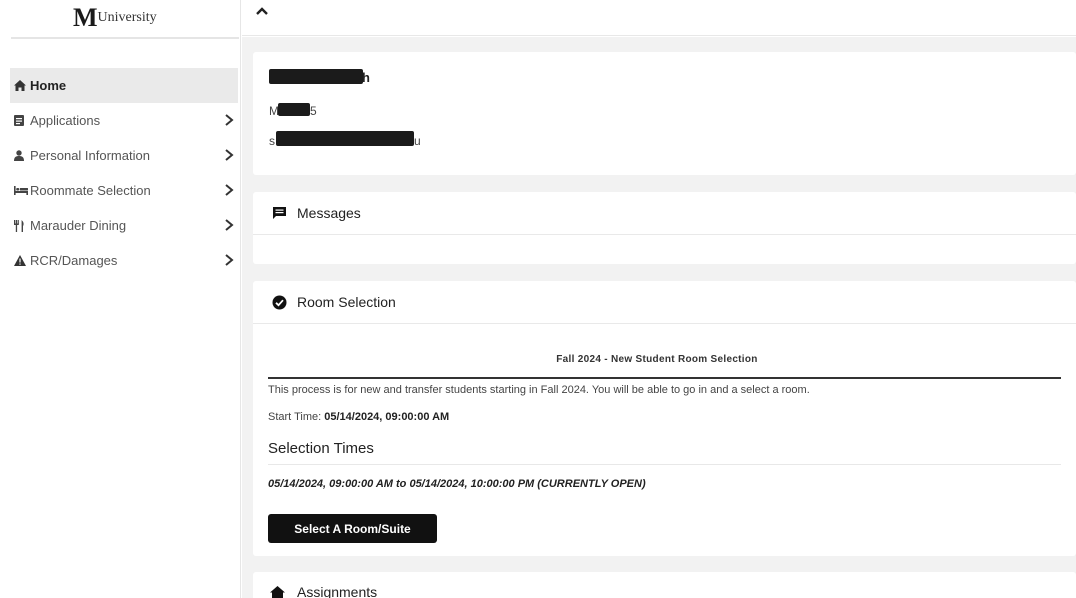 This screenshot has height=598, width=1076. I want to click on selection-times-title: Selection Times, so click(321, 448).